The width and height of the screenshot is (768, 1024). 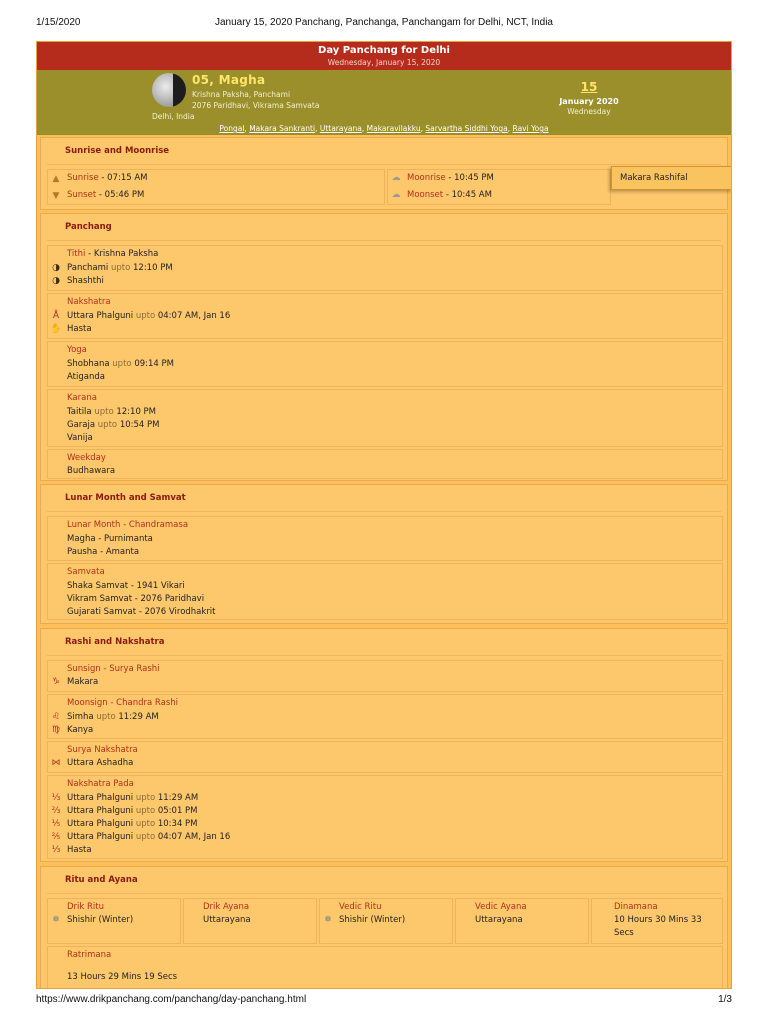 I want to click on dinamana-card: Dinamana 10 Hours 30 Mins 33 Secs, so click(x=657, y=921).